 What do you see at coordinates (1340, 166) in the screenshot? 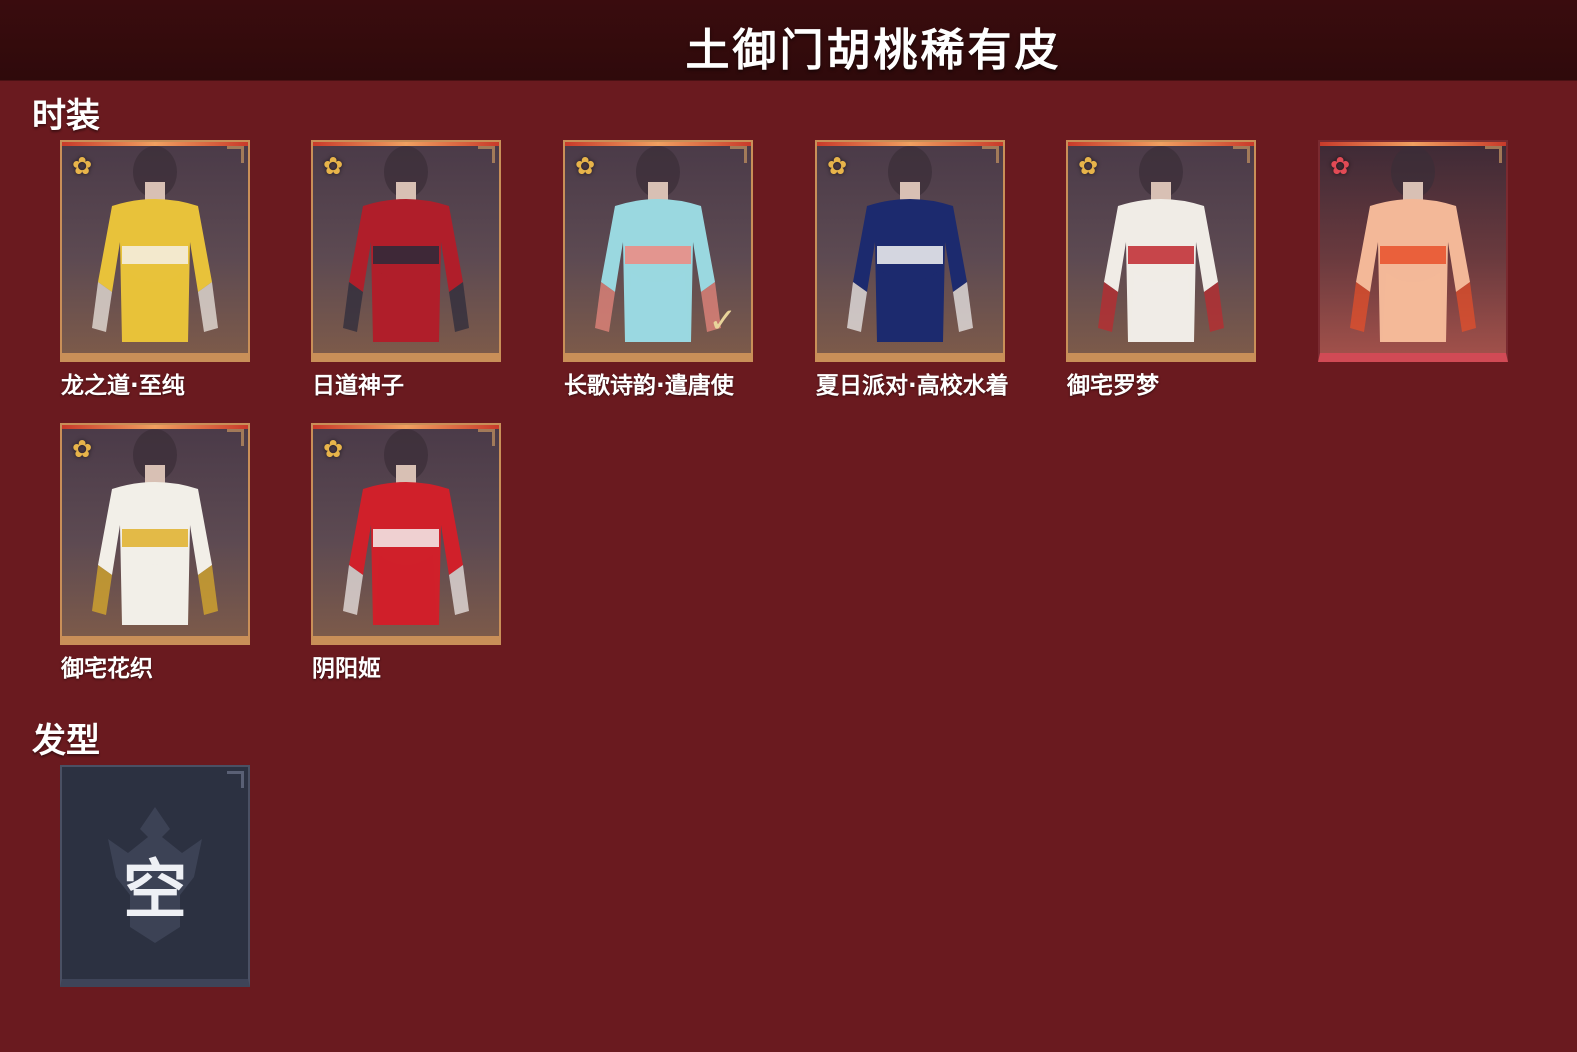
I see `red-flower-icon: ✿` at bounding box center [1340, 166].